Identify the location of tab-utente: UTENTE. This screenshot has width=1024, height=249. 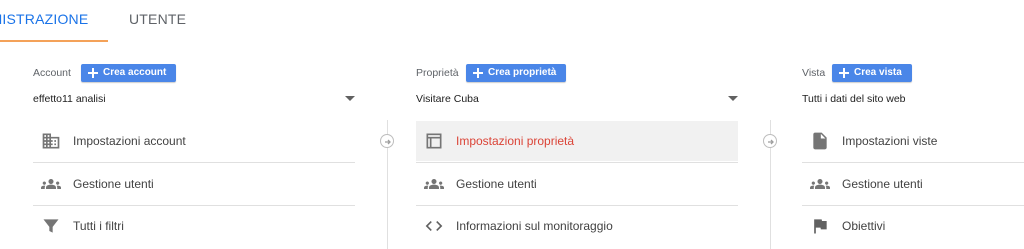
(159, 21).